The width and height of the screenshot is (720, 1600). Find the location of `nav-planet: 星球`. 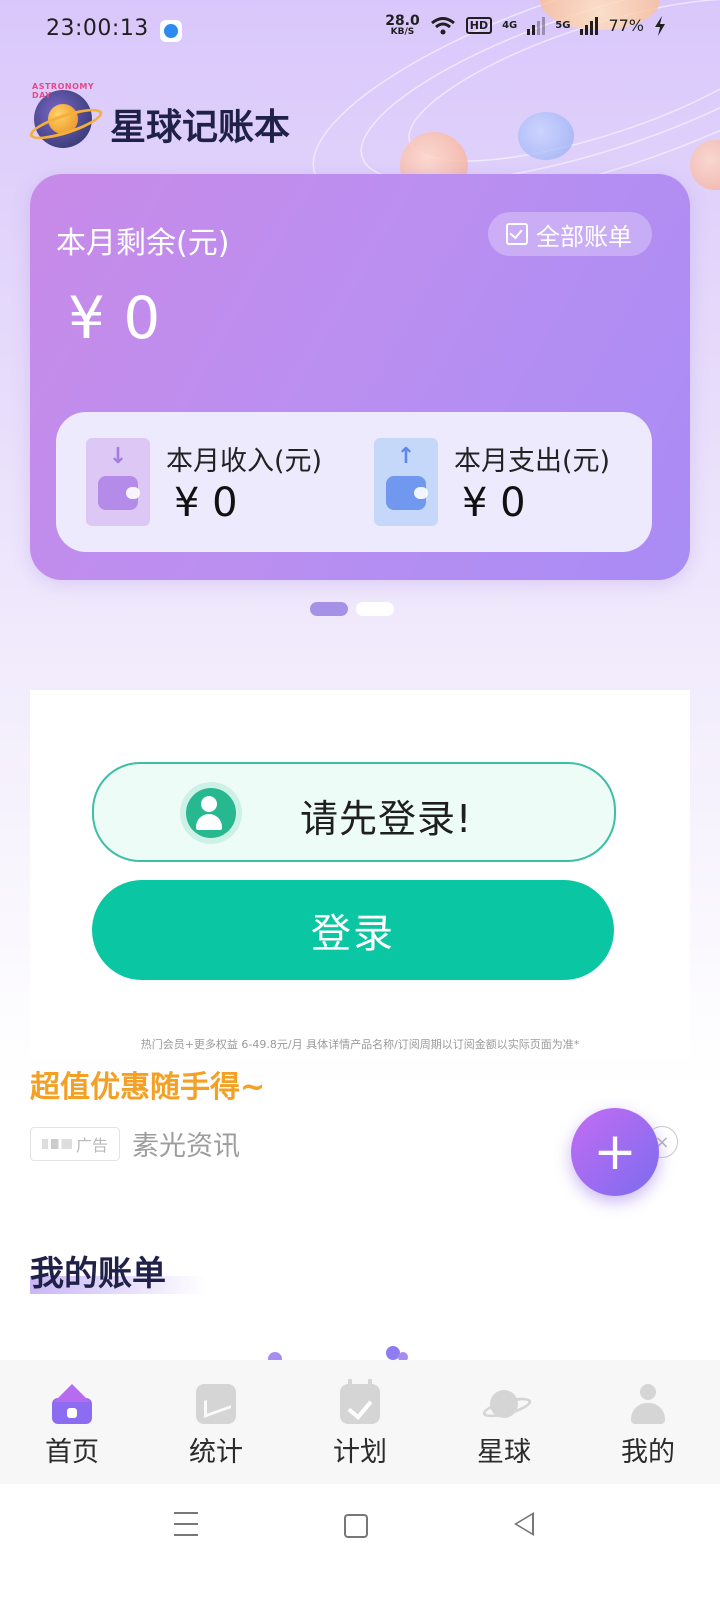

nav-planet: 星球 is located at coordinates (504, 1422).